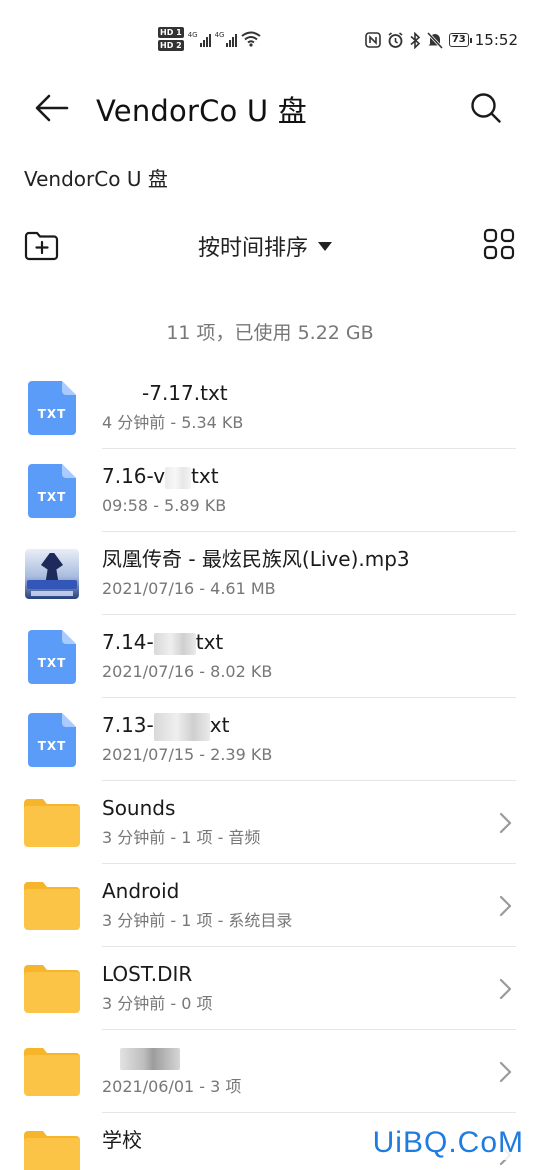 This screenshot has height=1170, width=540. I want to click on audio-file-thumb, so click(52, 574).